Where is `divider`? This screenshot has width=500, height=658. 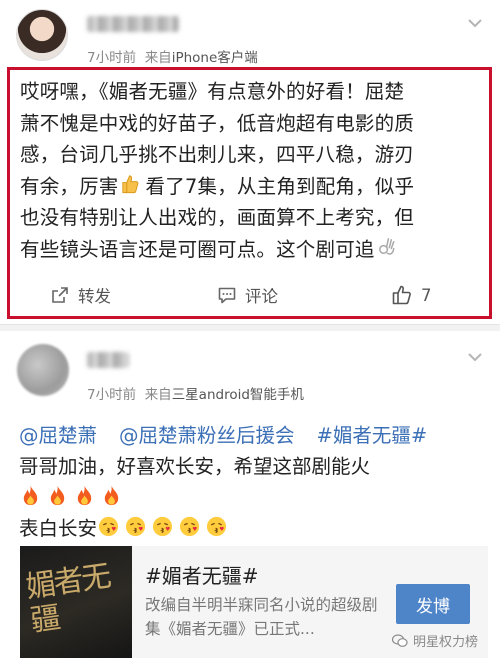 divider is located at coordinates (250, 324).